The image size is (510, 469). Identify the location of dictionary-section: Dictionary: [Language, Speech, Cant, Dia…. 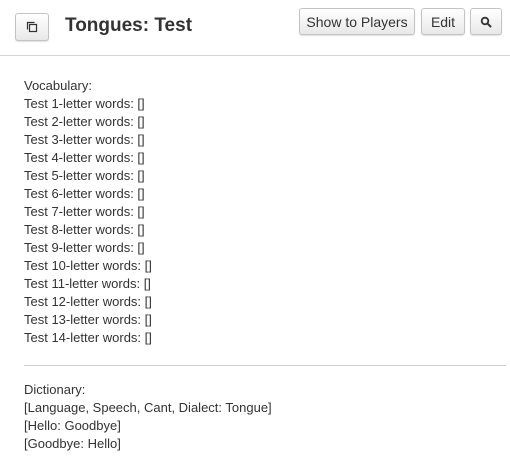
(148, 417).